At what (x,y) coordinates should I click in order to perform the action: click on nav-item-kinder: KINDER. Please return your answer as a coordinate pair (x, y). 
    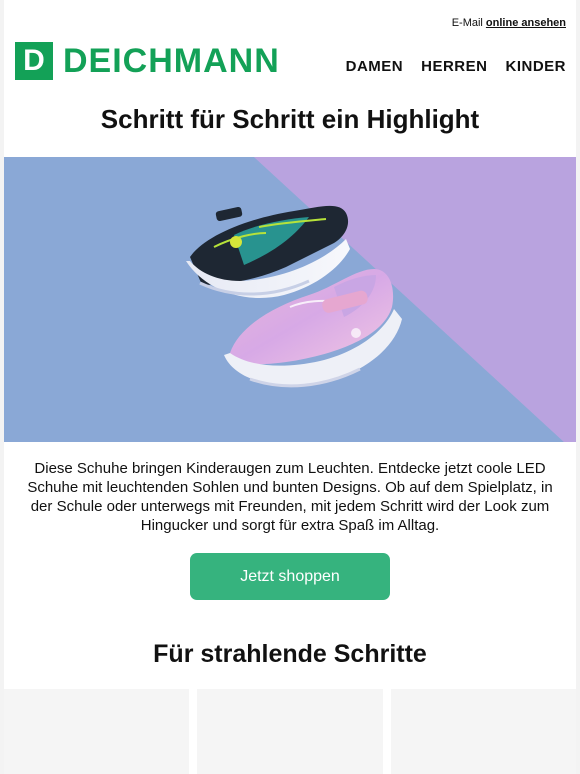
    Looking at the image, I should click on (535, 66).